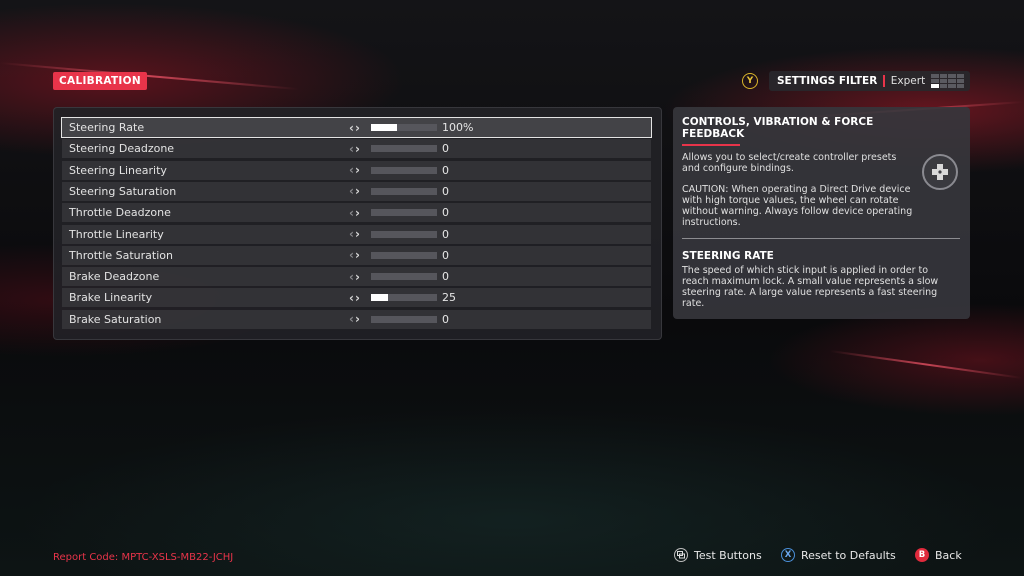 This screenshot has width=1024, height=576. What do you see at coordinates (118, 170) in the screenshot?
I see `setting-label: Steering Linearity` at bounding box center [118, 170].